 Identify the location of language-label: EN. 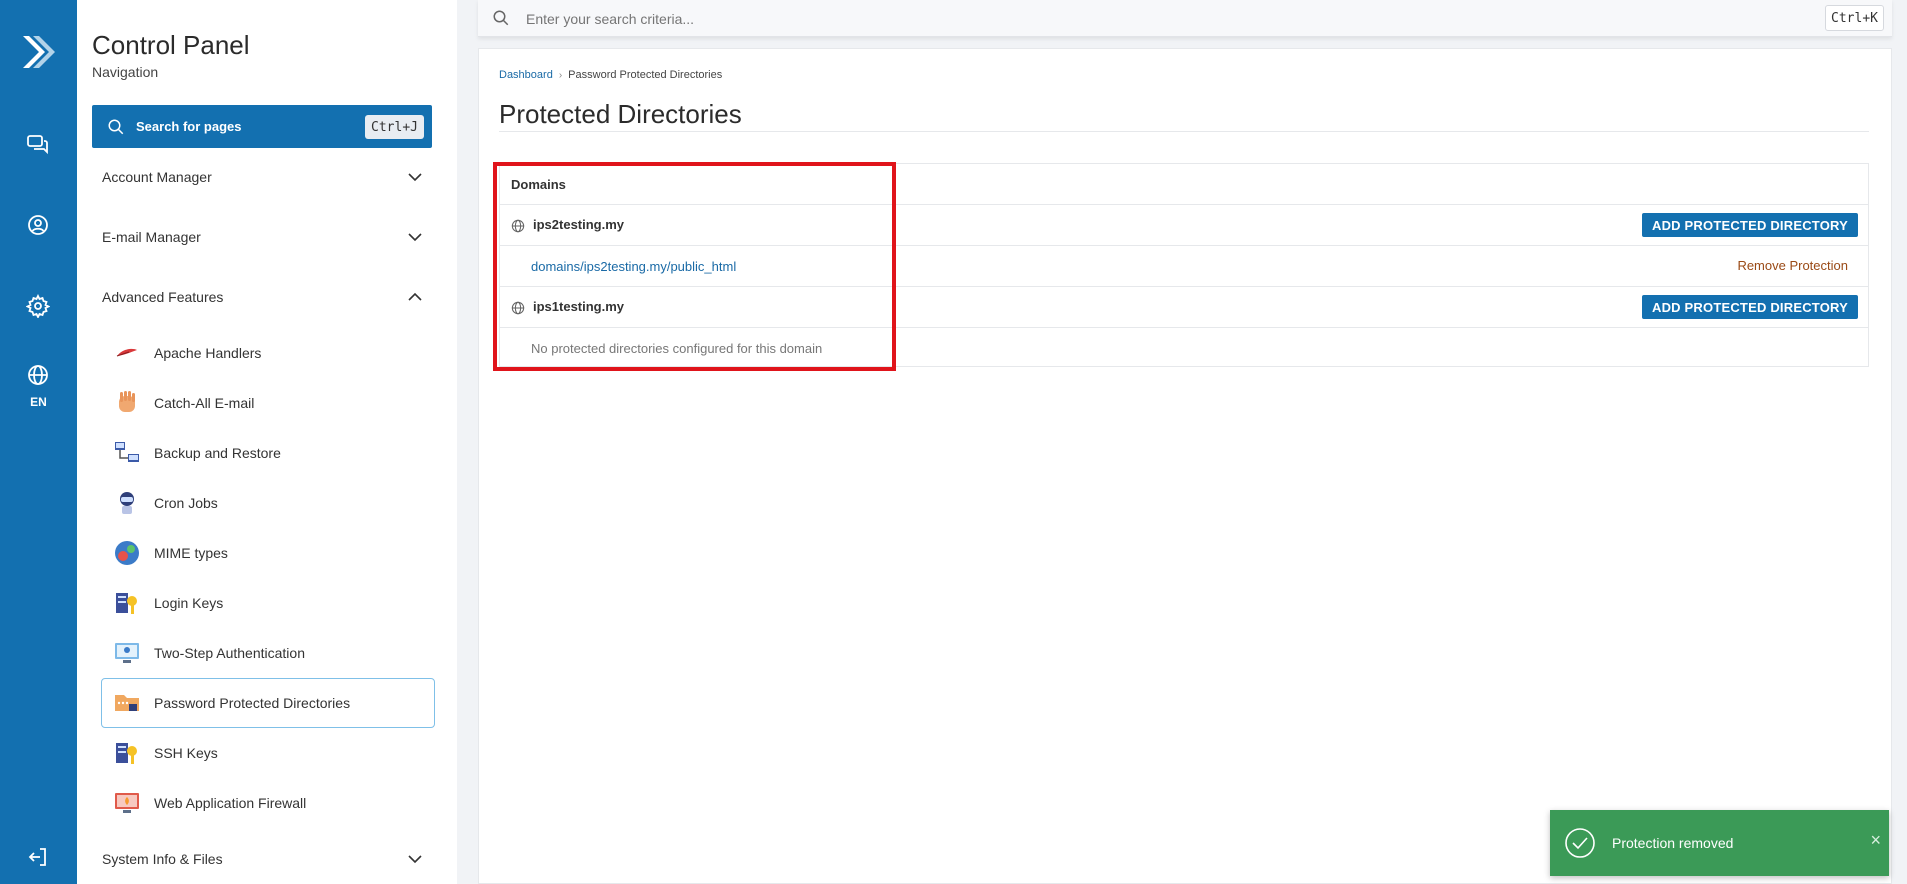
(38, 402).